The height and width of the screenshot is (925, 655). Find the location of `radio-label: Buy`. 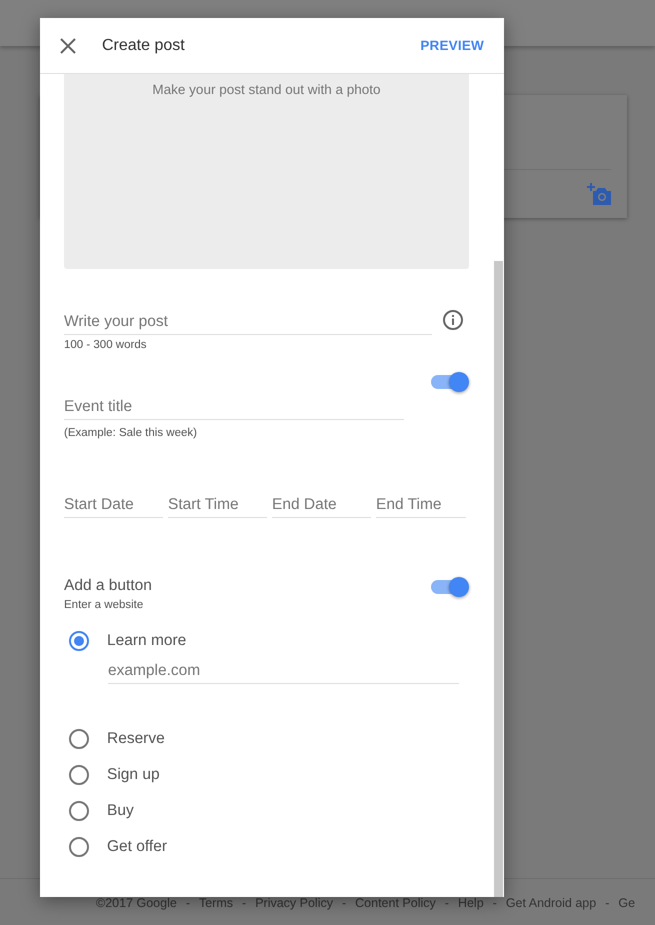

radio-label: Buy is located at coordinates (120, 811).